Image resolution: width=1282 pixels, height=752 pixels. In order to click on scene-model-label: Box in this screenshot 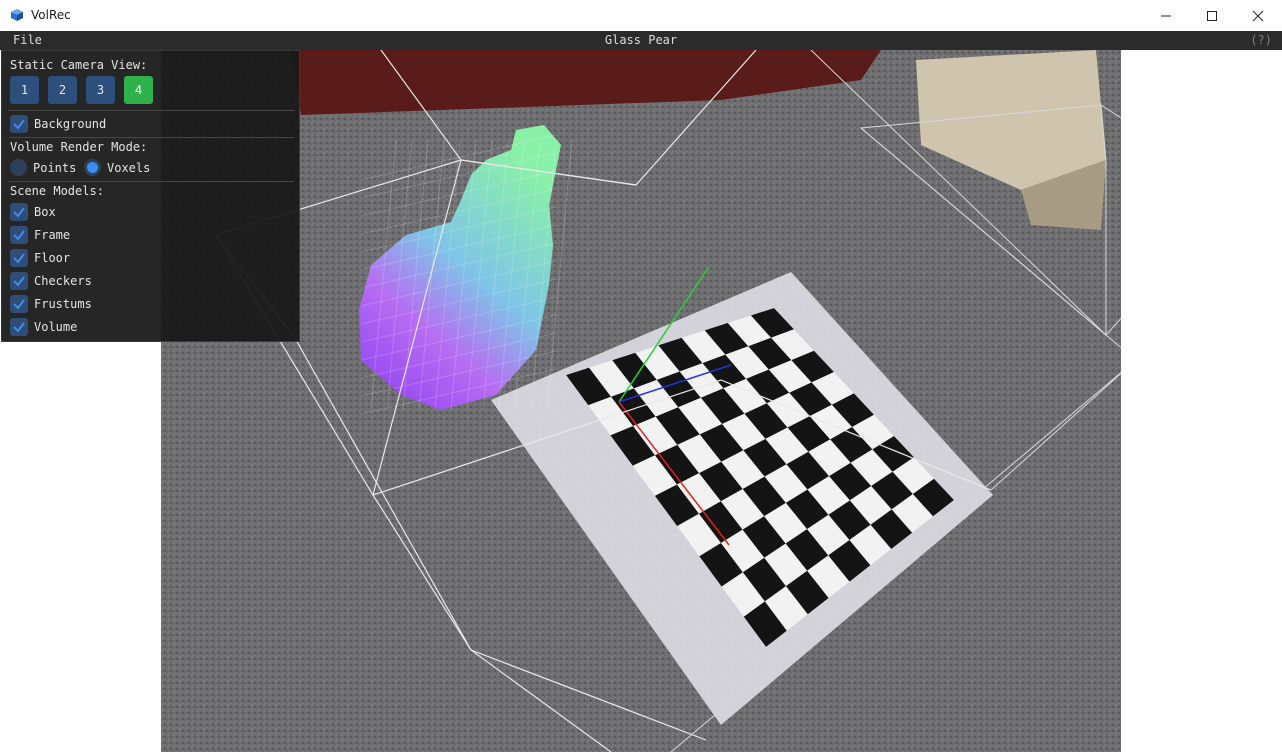, I will do `click(45, 211)`.